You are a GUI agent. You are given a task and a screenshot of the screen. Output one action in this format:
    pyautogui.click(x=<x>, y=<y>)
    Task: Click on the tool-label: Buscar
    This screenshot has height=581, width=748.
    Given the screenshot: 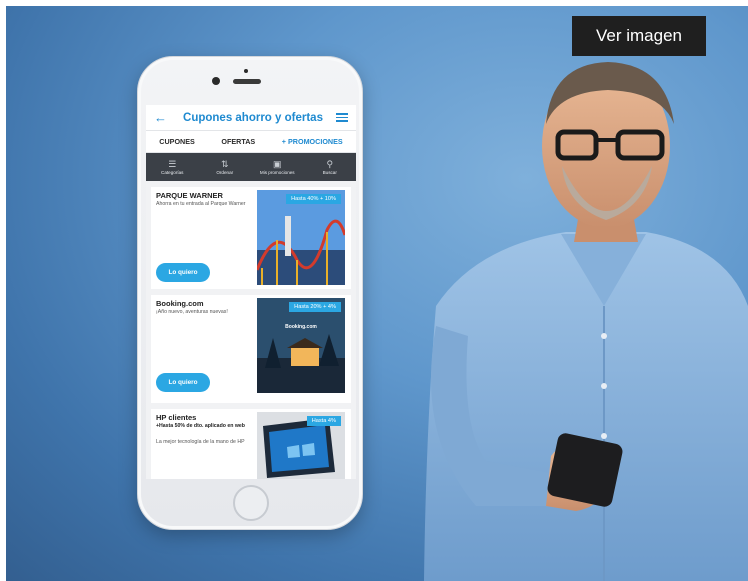 What is the action you would take?
    pyautogui.click(x=329, y=172)
    